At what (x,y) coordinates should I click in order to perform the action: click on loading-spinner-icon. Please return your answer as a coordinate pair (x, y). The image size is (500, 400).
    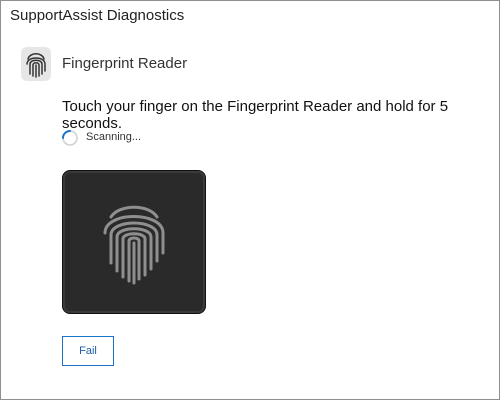
    Looking at the image, I should click on (70, 138).